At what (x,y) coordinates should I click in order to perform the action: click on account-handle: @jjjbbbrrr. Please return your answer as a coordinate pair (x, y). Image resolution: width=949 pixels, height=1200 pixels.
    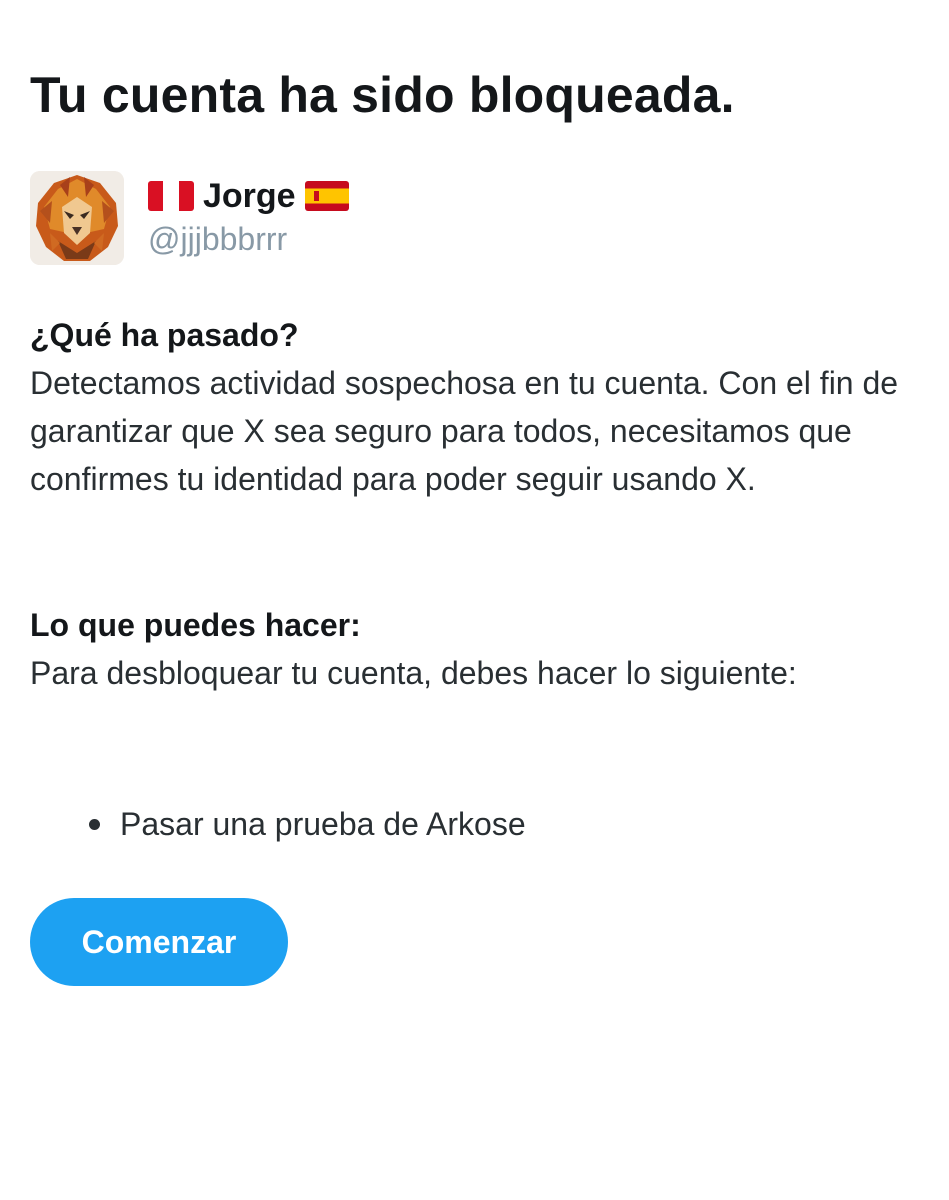
    Looking at the image, I should click on (218, 239).